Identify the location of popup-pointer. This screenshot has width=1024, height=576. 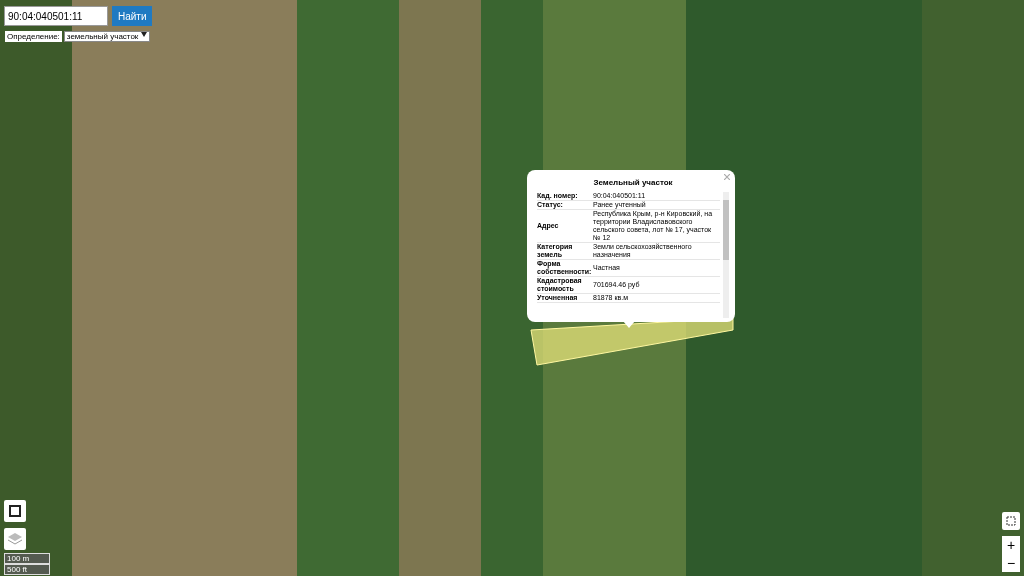
(629, 324).